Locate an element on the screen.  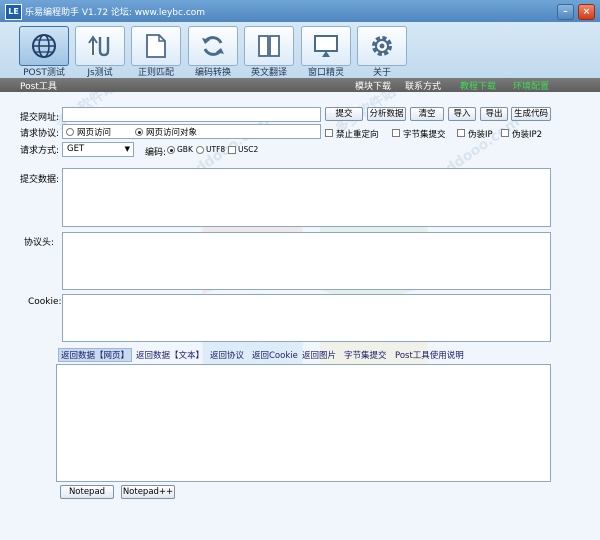
radio-utf8 is located at coordinates (200, 150).